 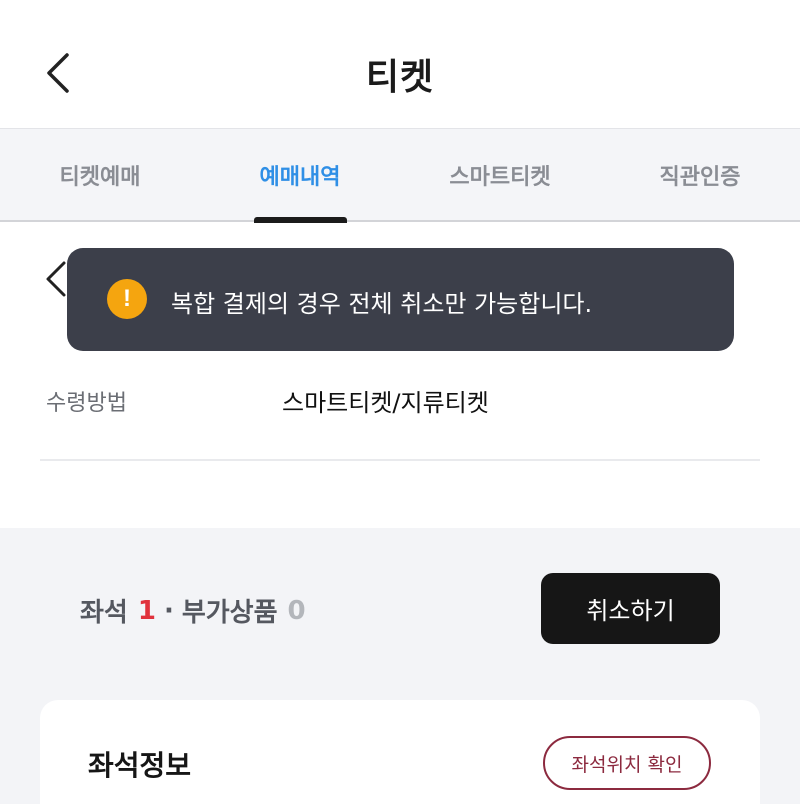 What do you see at coordinates (296, 610) in the screenshot?
I see `addon-count: 0` at bounding box center [296, 610].